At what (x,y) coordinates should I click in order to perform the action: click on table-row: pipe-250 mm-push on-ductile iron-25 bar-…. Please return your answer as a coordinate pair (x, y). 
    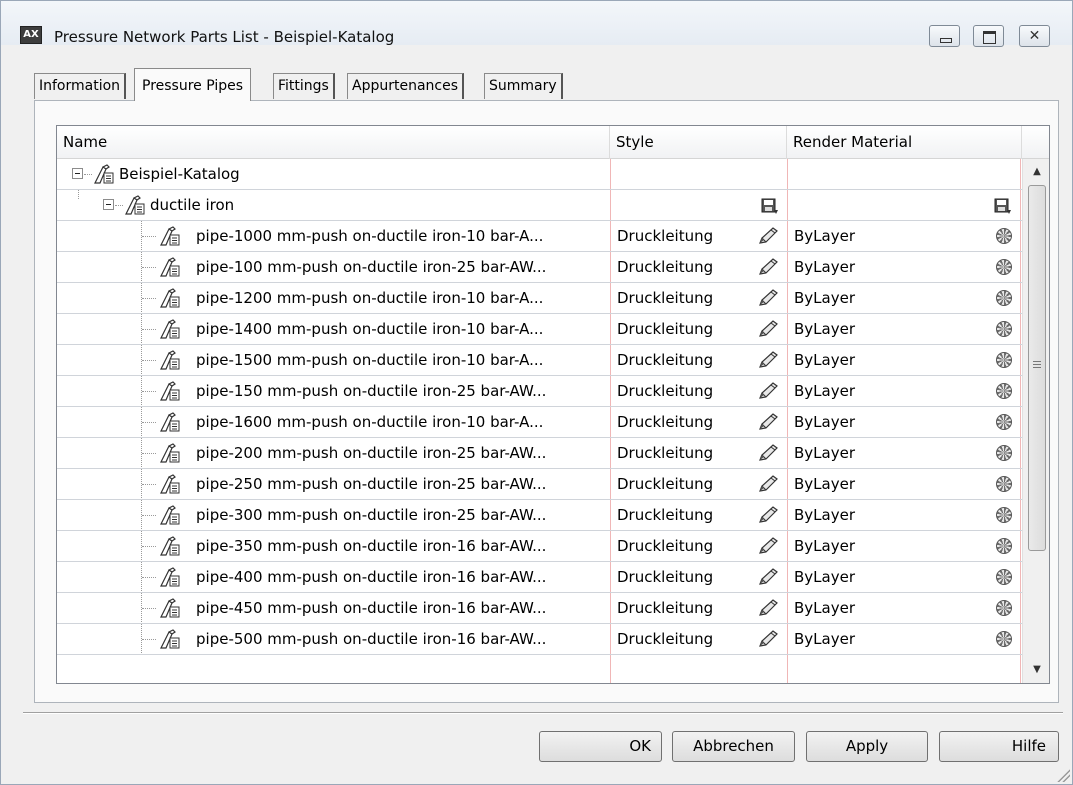
    Looking at the image, I should click on (539, 484).